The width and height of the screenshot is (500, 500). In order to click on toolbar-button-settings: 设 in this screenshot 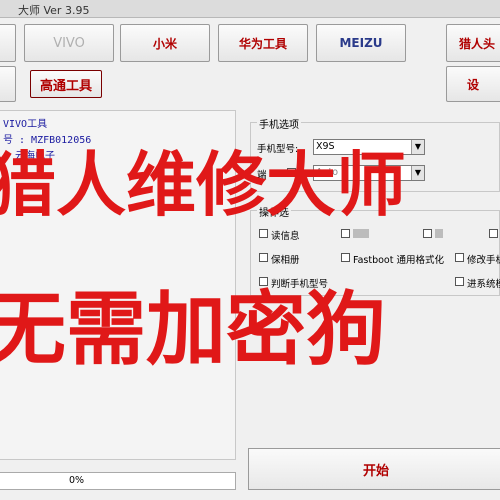, I will do `click(473, 84)`.